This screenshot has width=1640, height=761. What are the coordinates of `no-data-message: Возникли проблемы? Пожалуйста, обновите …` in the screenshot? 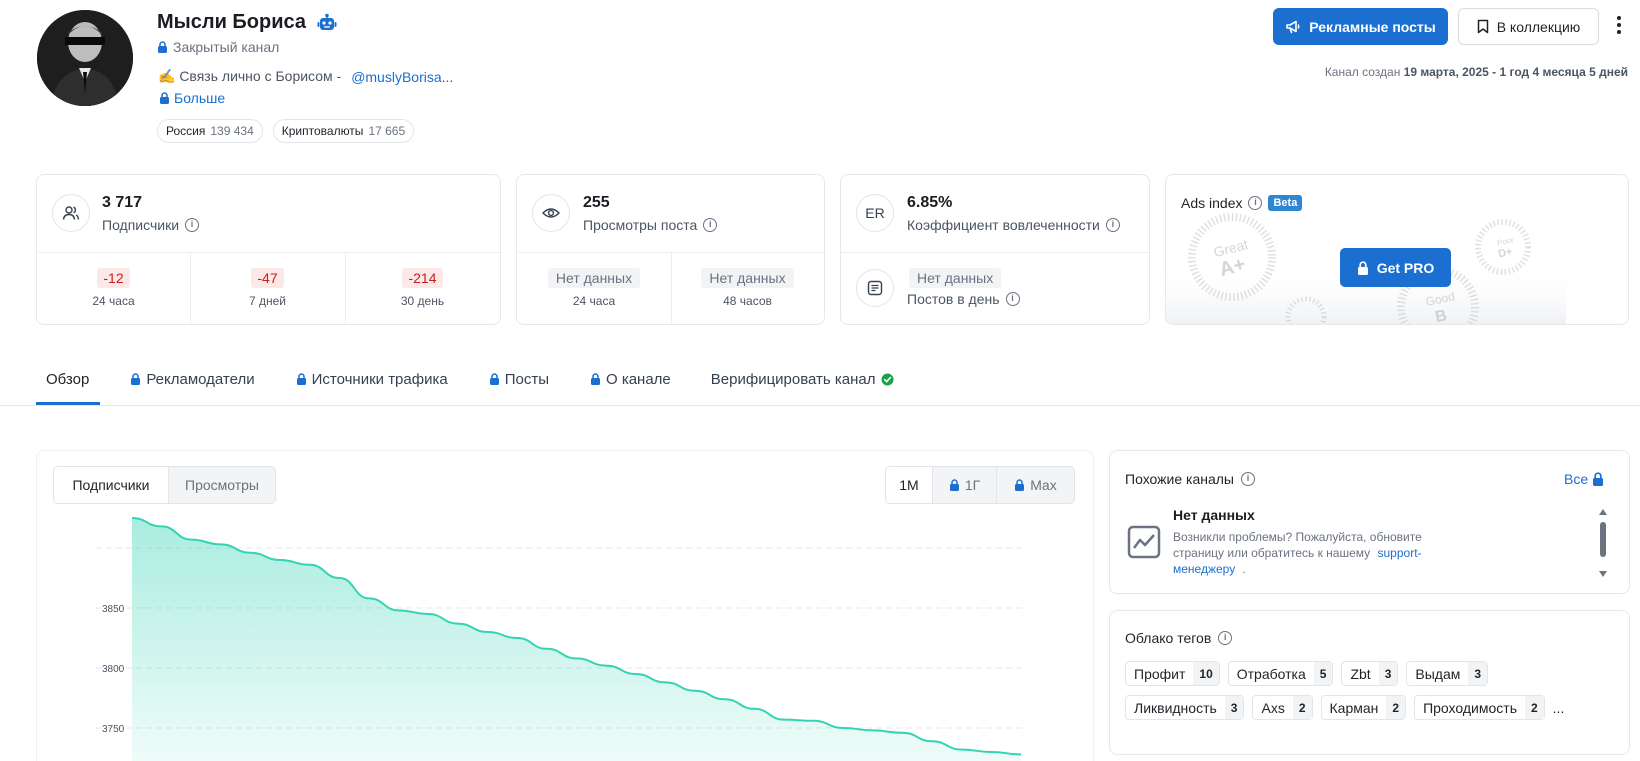 It's located at (1318, 553).